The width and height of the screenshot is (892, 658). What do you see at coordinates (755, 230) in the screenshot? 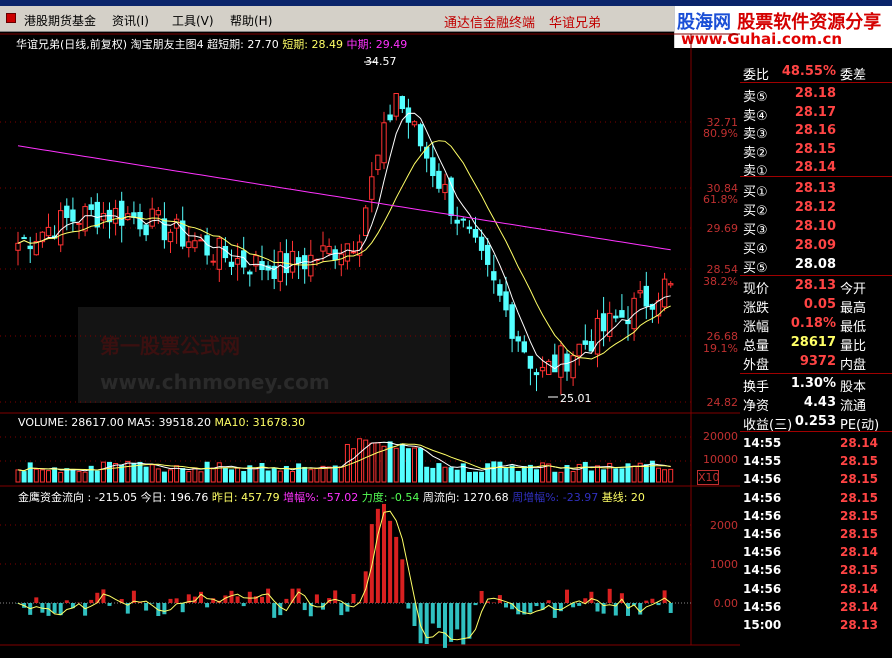
I see `bid-label: 买③` at bounding box center [755, 230].